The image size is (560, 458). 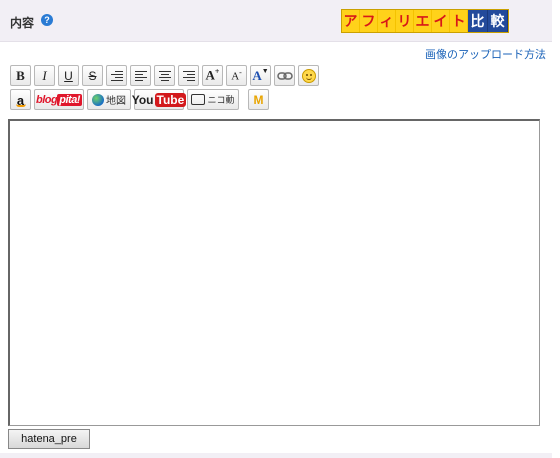 I want to click on banner-char: 較, so click(x=498, y=21).